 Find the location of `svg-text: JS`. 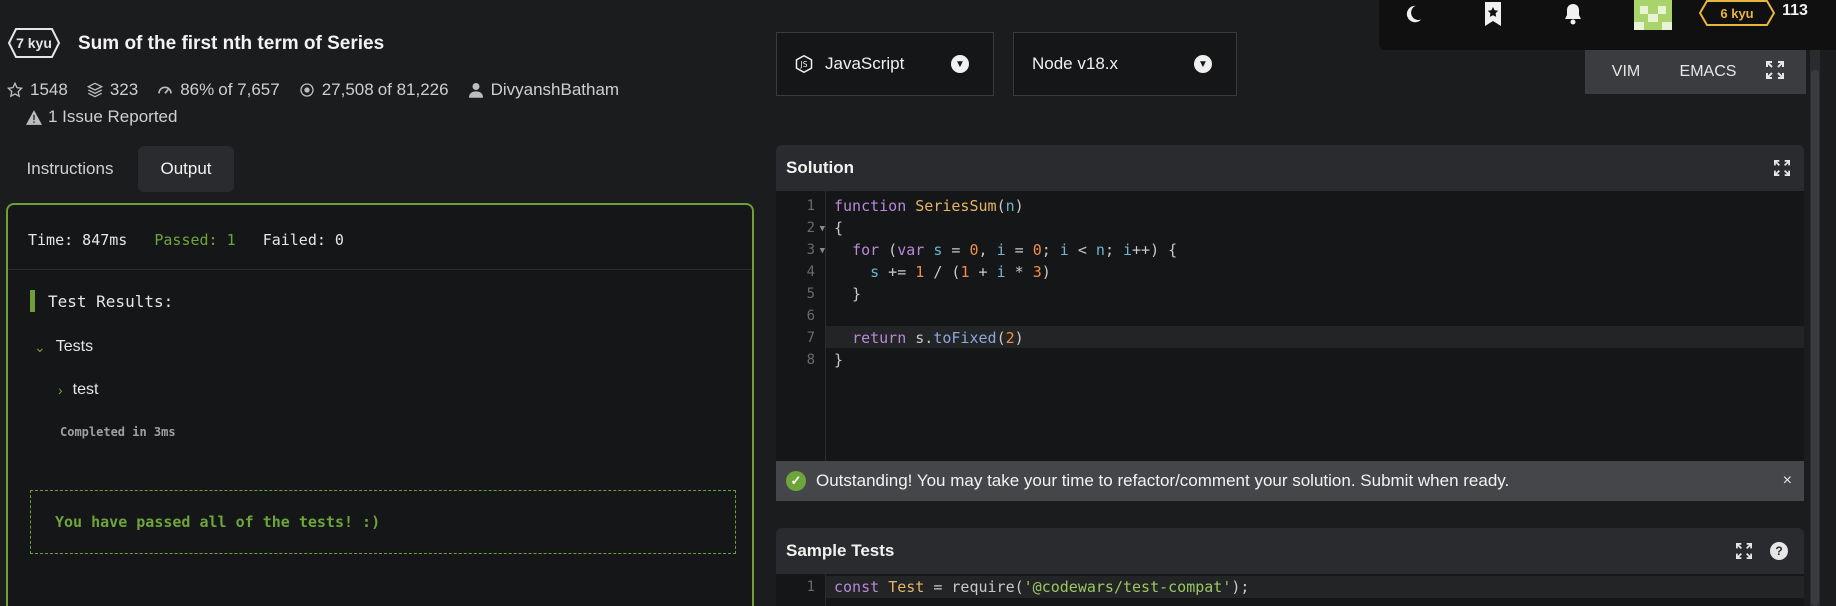

svg-text: JS is located at coordinates (804, 64).